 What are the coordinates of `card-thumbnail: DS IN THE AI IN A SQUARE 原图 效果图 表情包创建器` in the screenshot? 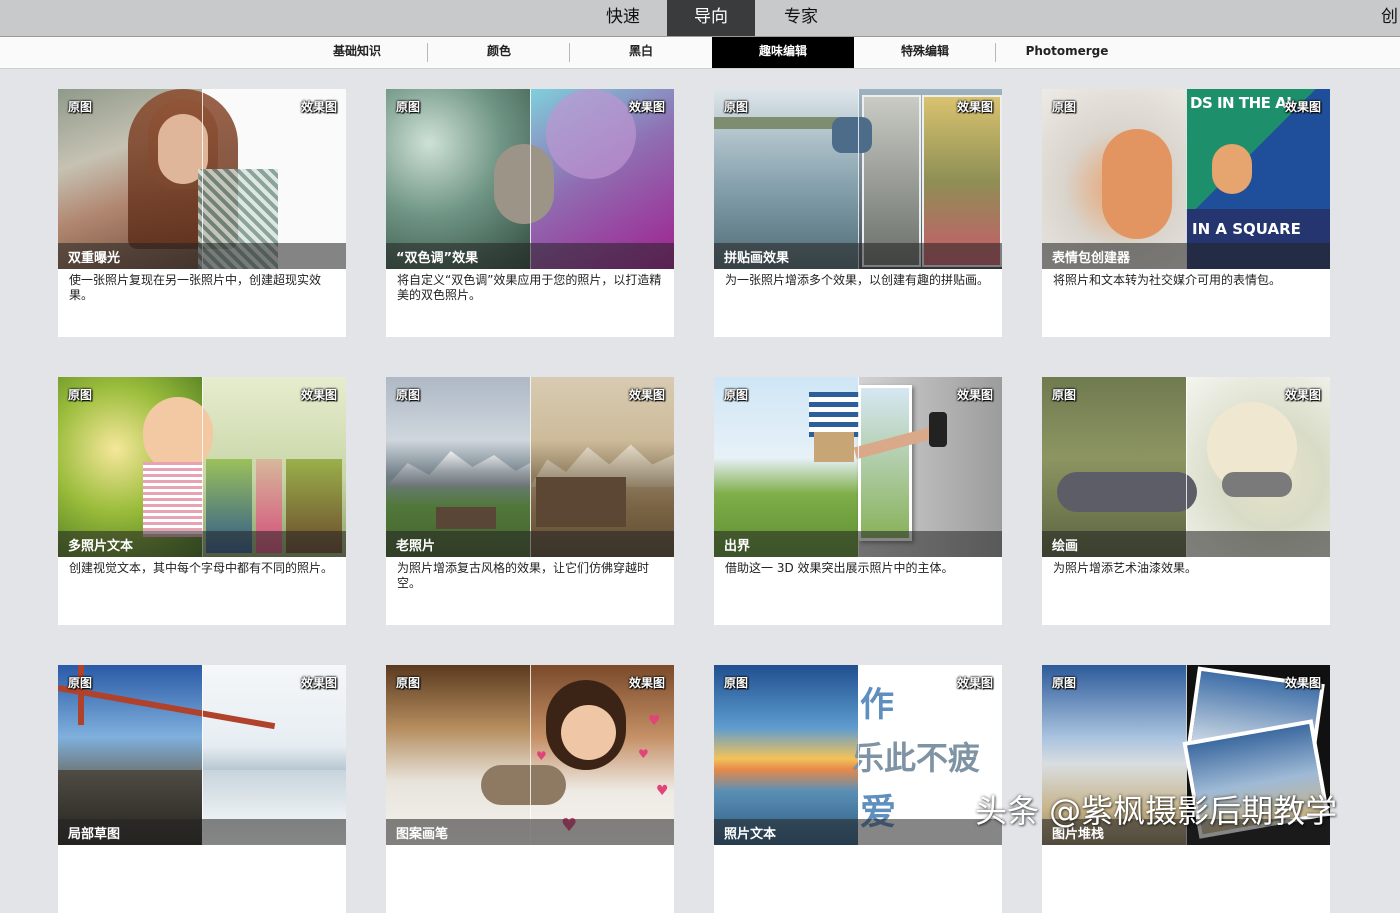 It's located at (1186, 179).